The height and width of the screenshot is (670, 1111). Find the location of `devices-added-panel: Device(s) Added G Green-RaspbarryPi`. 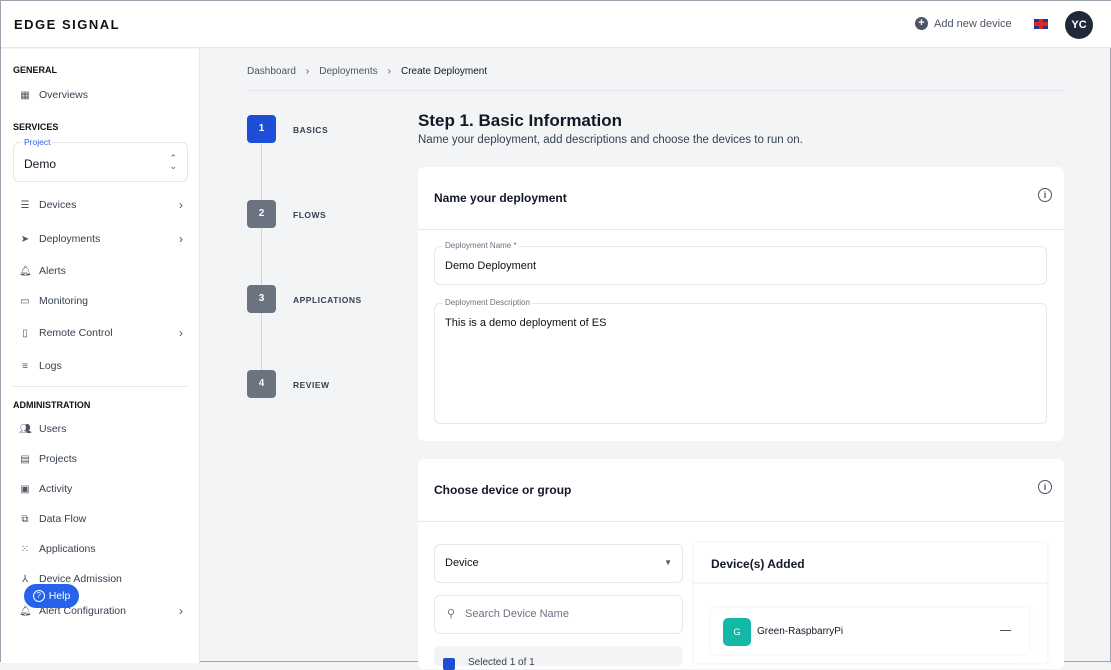

devices-added-panel: Device(s) Added G Green-RaspbarryPi is located at coordinates (870, 603).